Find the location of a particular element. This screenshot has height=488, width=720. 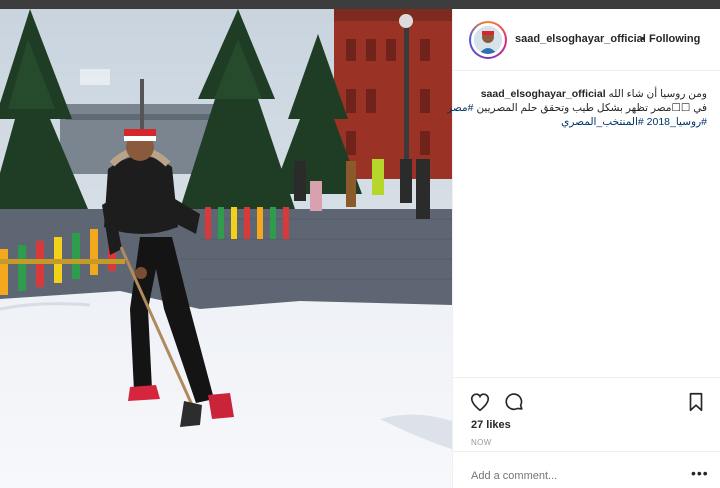

likes-count: 27 likes is located at coordinates (491, 425).